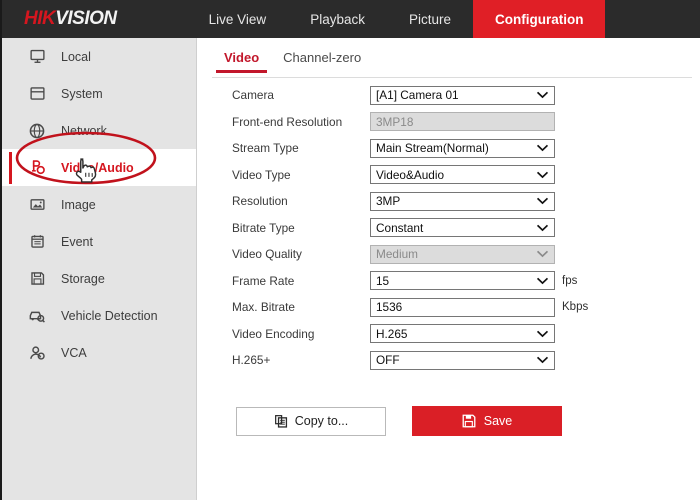 The image size is (700, 500). Describe the element at coordinates (37, 94) in the screenshot. I see `window-icon` at that location.